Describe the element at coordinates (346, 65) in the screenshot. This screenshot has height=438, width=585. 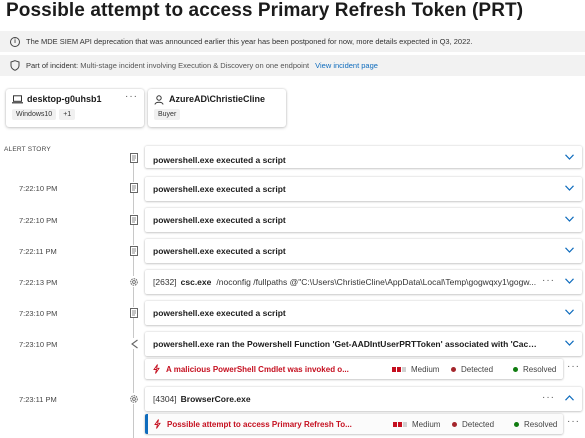
I see `view-incident-link: View incident page` at that location.